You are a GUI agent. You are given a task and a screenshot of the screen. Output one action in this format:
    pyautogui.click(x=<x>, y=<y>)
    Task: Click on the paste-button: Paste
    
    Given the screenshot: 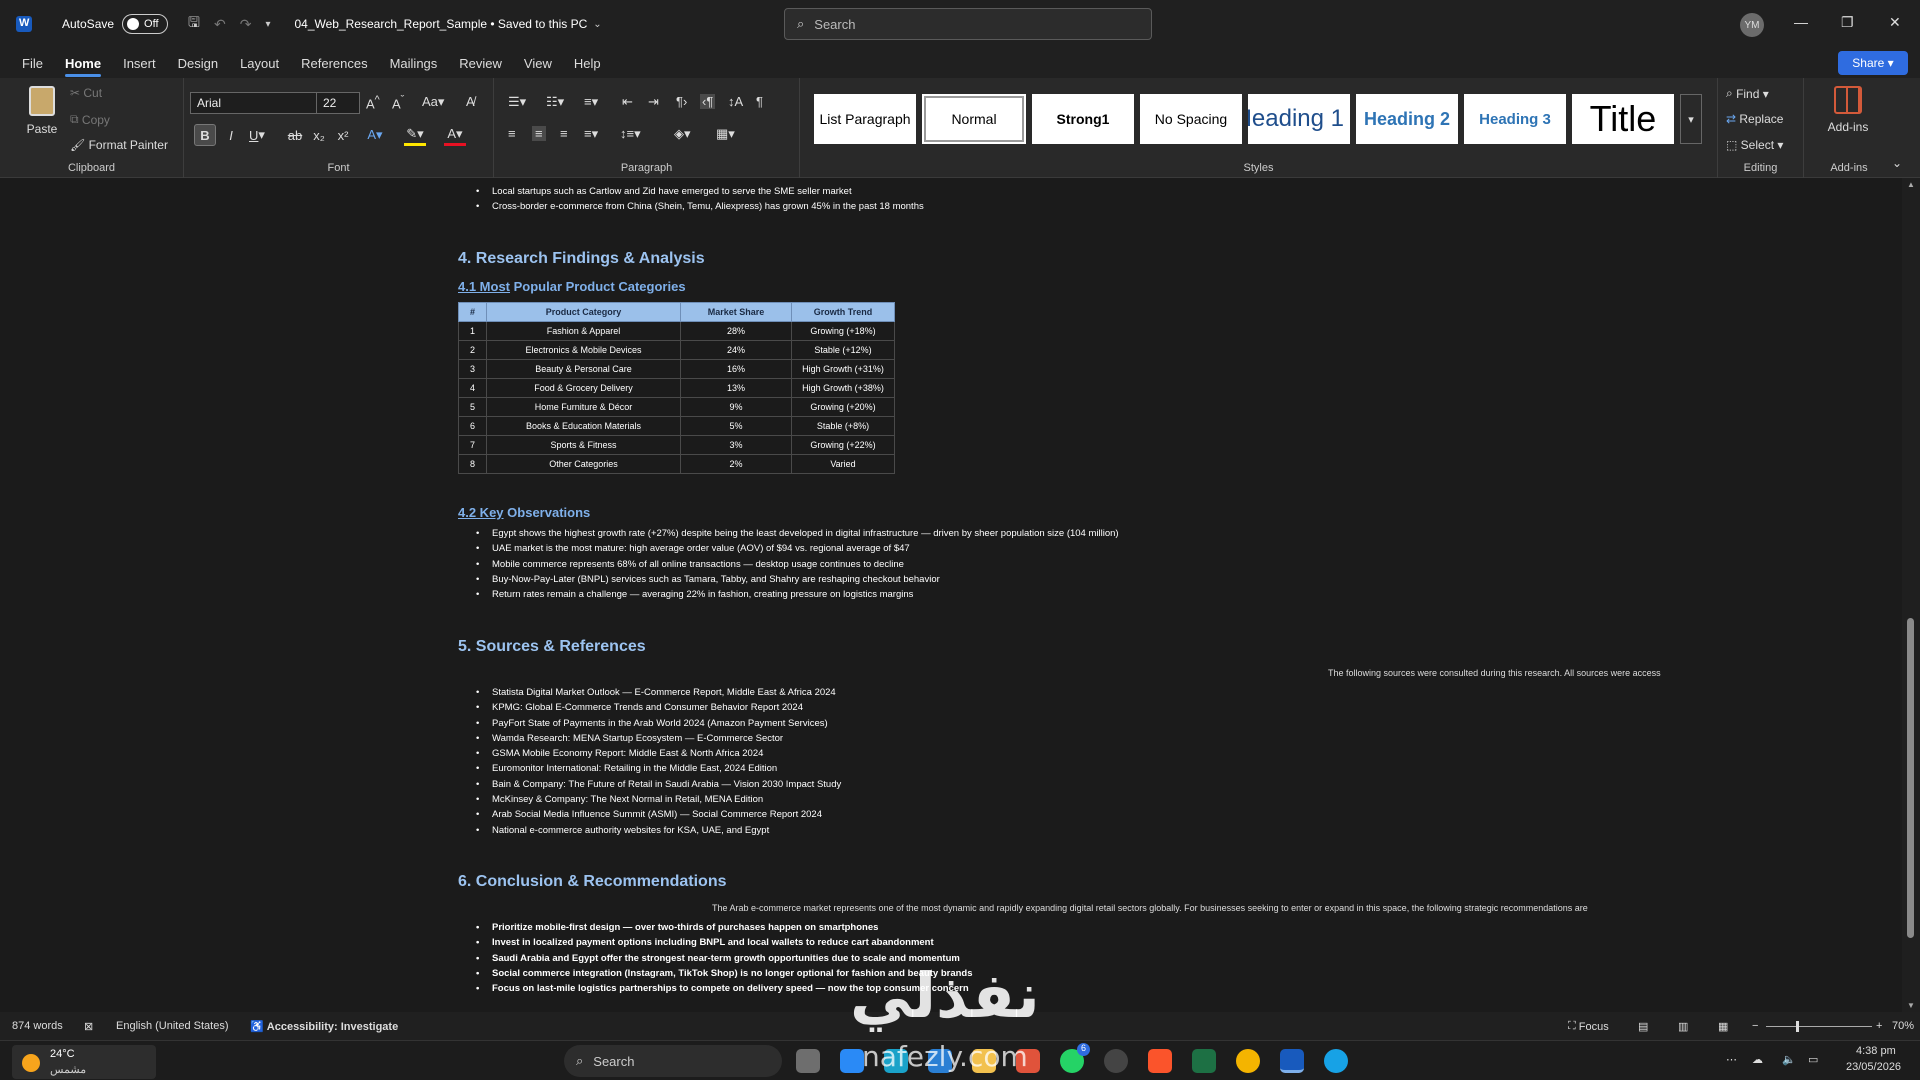 What is the action you would take?
    pyautogui.click(x=42, y=111)
    